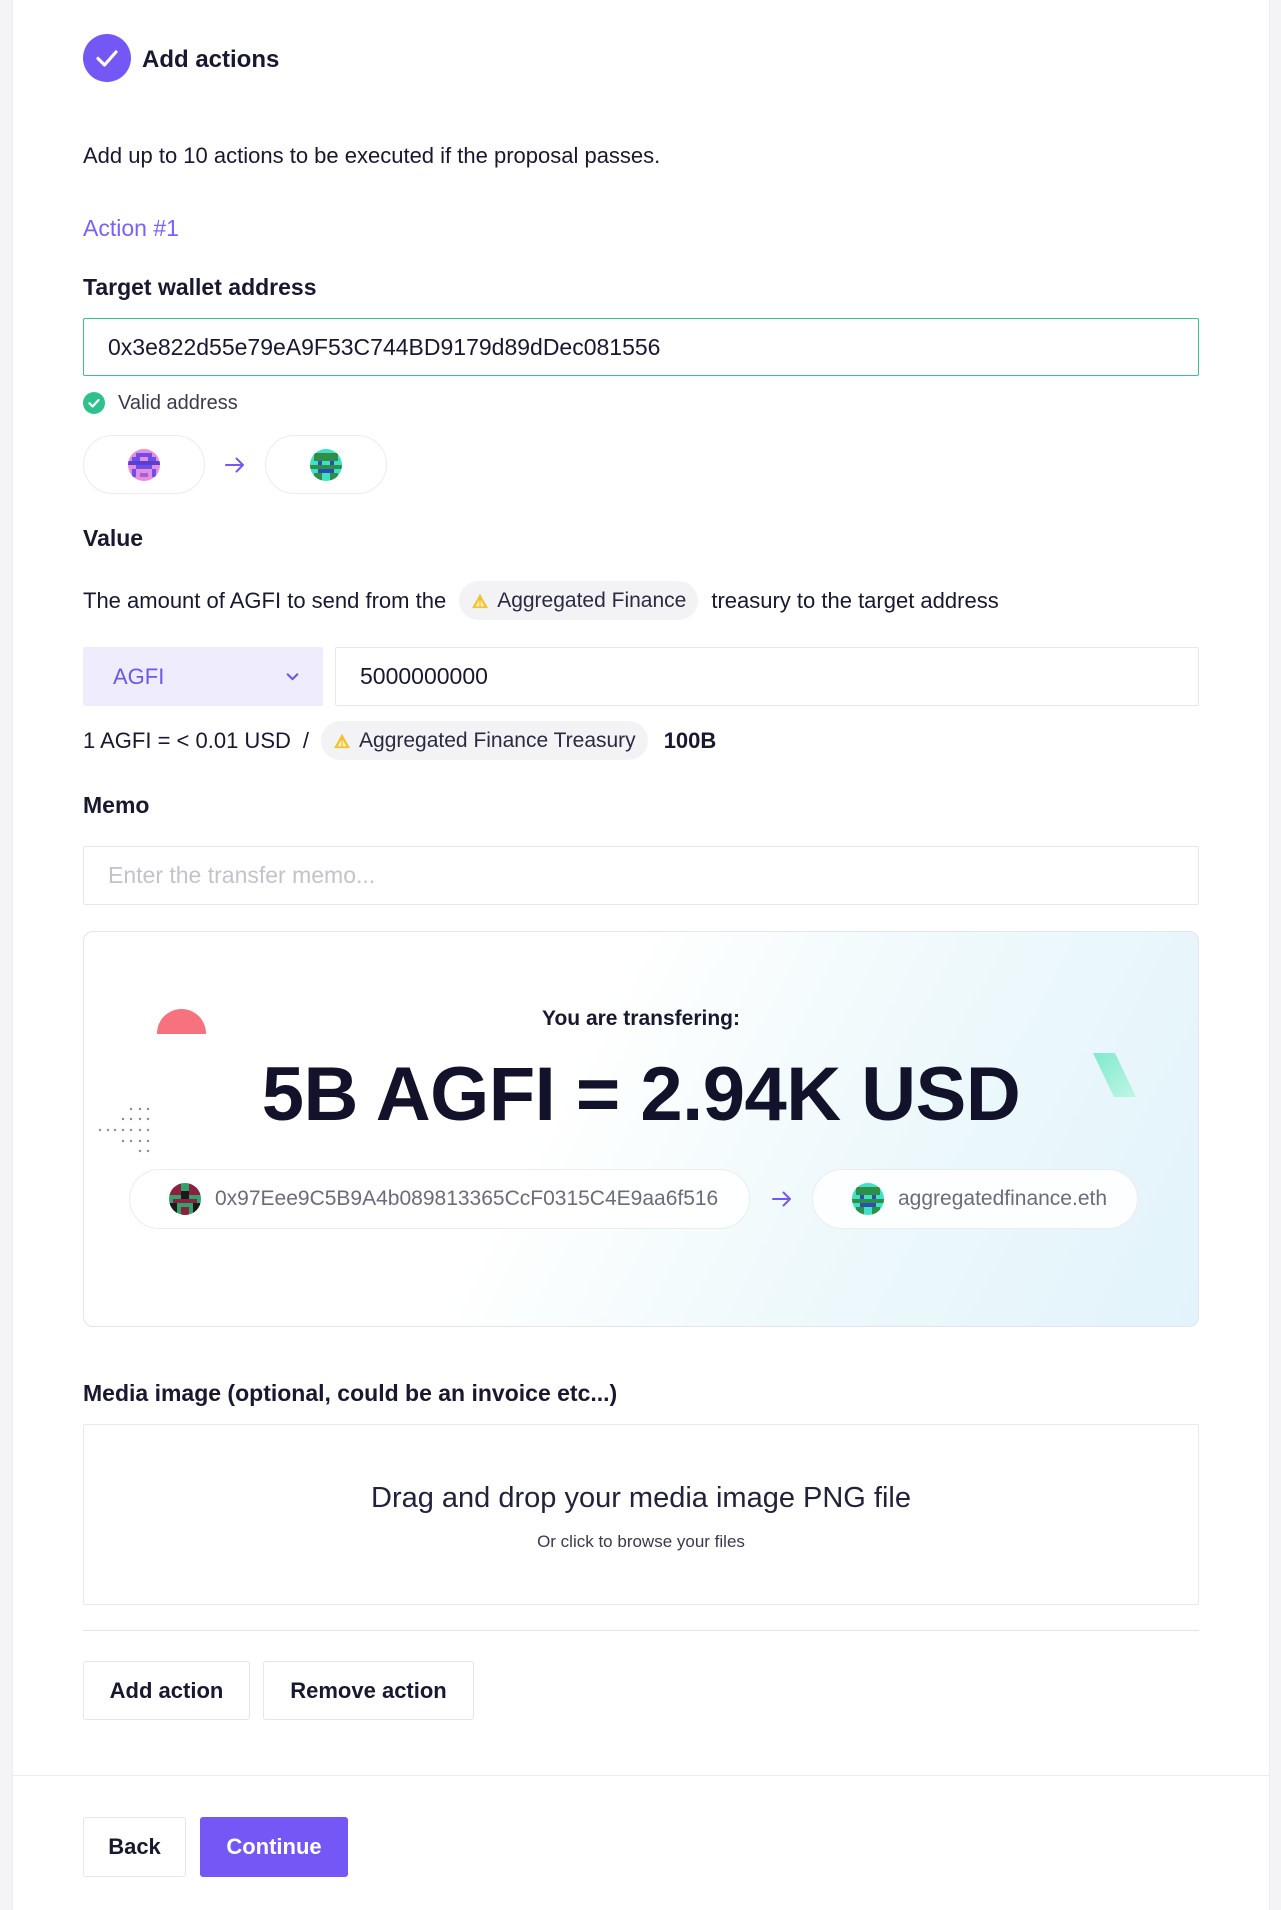 This screenshot has height=1910, width=1281. What do you see at coordinates (497, 740) in the screenshot?
I see `treasury-chip-label: Aggregated Finance Treasury` at bounding box center [497, 740].